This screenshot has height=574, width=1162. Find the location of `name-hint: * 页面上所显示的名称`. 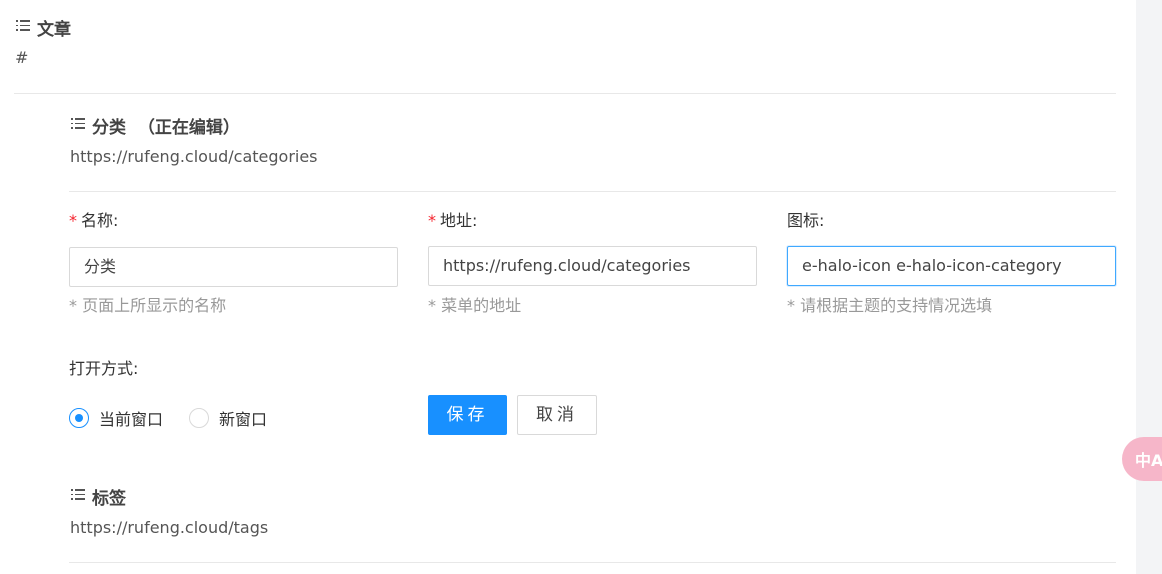

name-hint: * 页面上所显示的名称 is located at coordinates (148, 305).